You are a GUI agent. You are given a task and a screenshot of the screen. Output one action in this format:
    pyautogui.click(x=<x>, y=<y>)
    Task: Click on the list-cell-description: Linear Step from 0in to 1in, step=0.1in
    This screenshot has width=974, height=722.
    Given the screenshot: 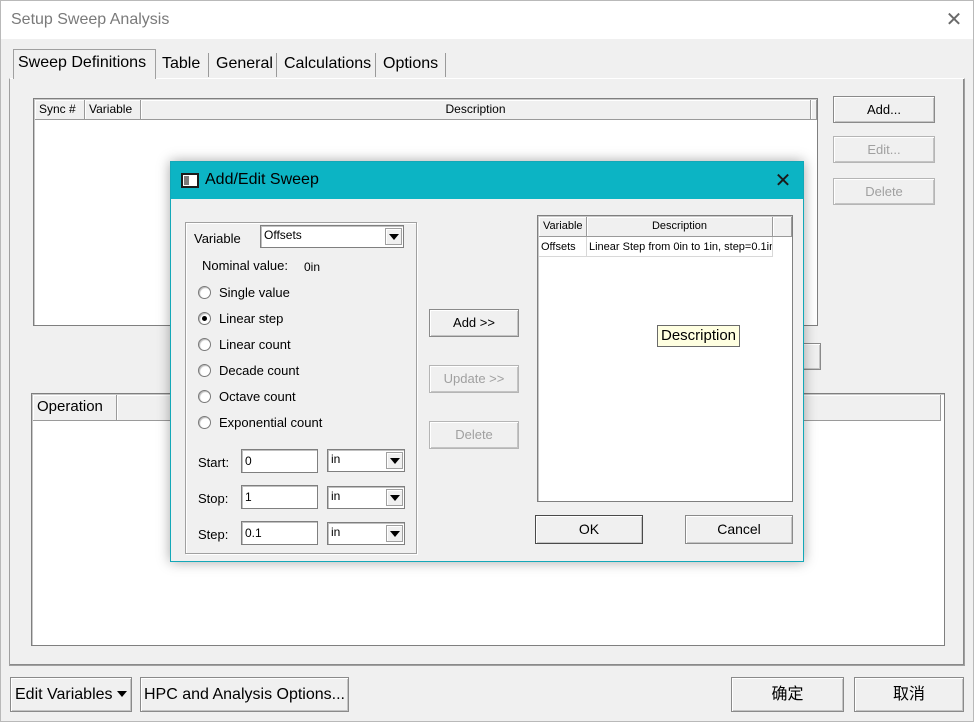 What is the action you would take?
    pyautogui.click(x=680, y=247)
    